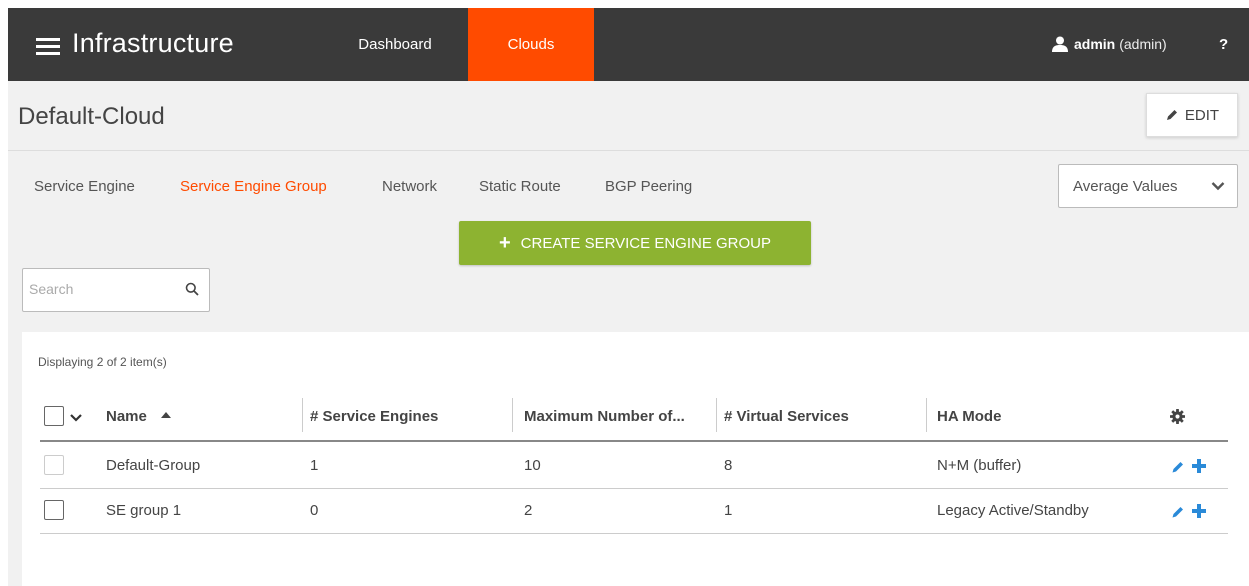  Describe the element at coordinates (520, 186) in the screenshot. I see `subnav-static-route: Static Route` at that location.